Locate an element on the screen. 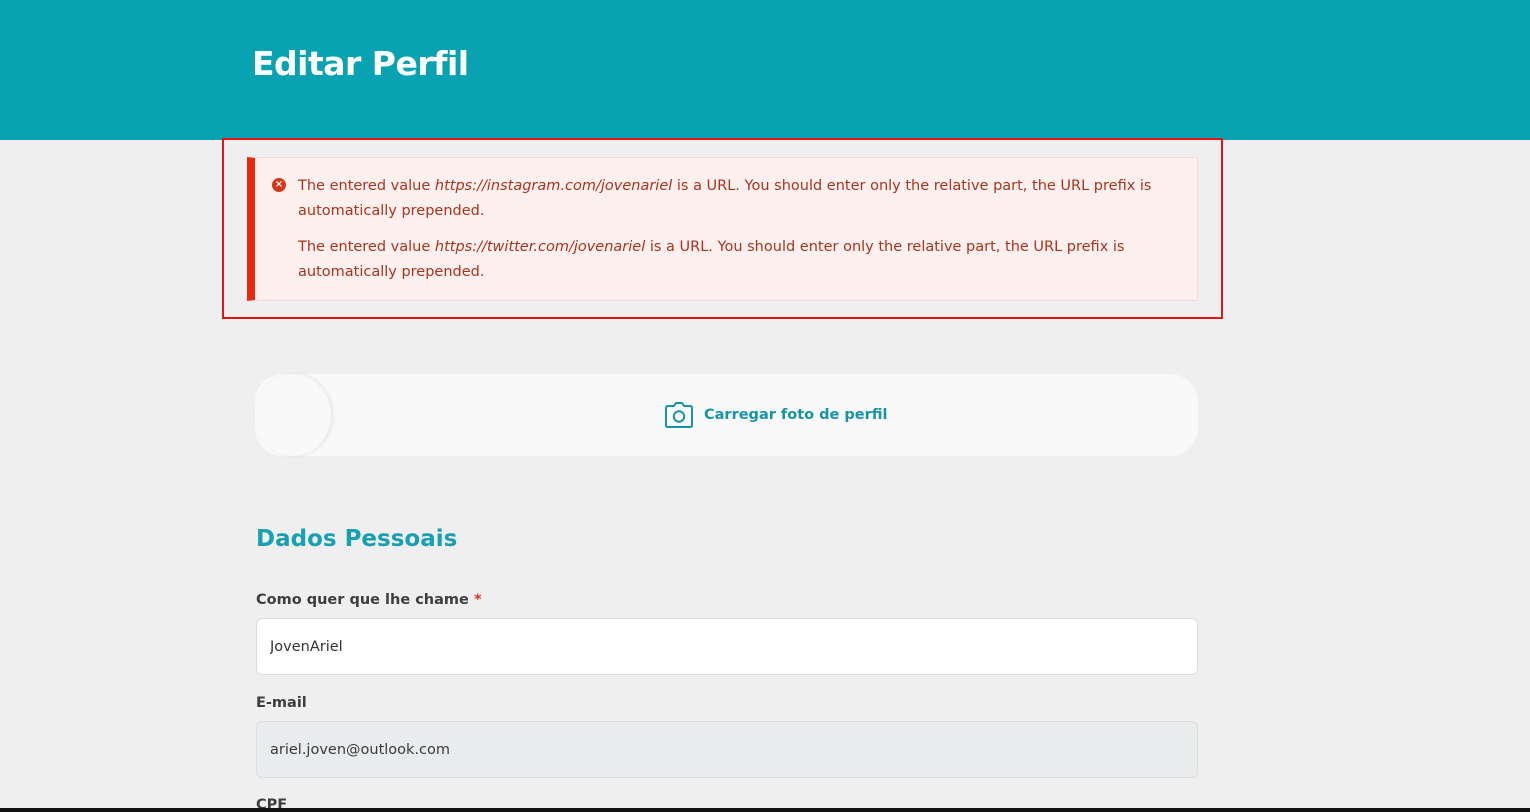 The image size is (1530, 812). section-title-personal-data: Dados Pessoais is located at coordinates (357, 539).